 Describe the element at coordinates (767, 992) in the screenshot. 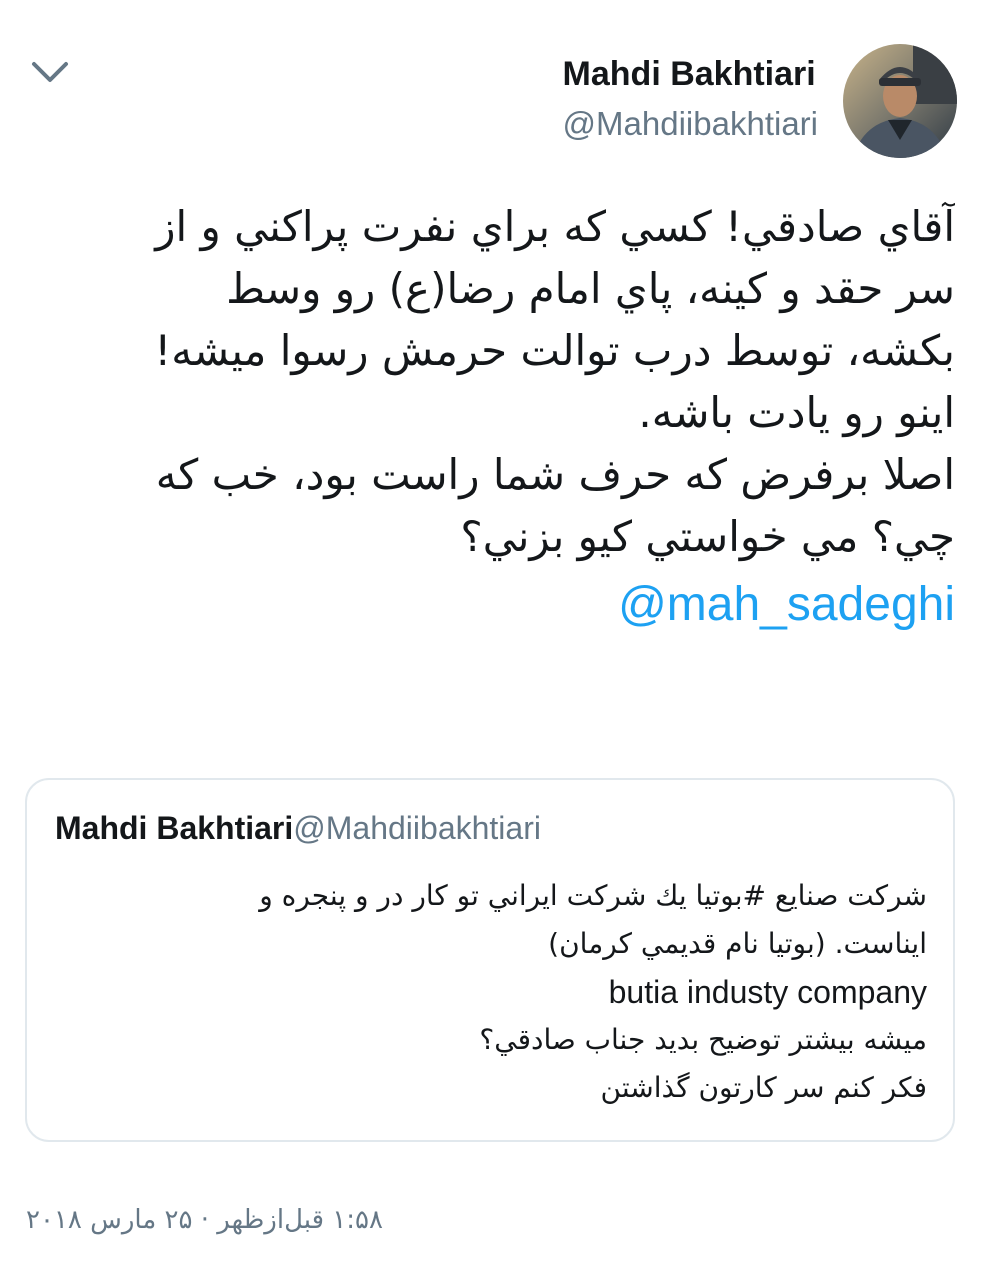

I see `quoted-text-line: butia industy company` at that location.